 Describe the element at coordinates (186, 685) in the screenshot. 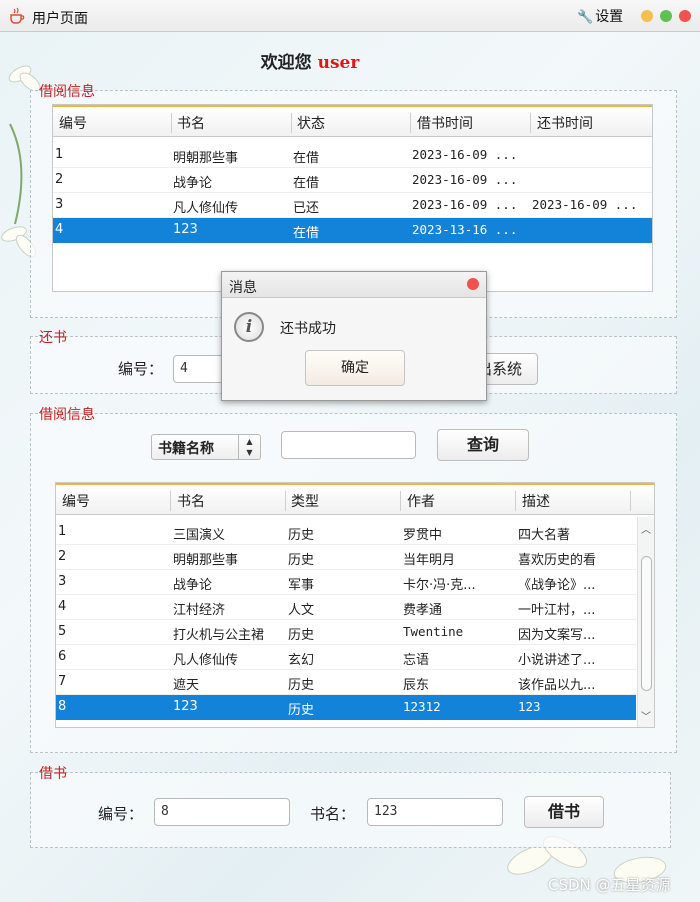

I see `cell-title: 遮天` at that location.